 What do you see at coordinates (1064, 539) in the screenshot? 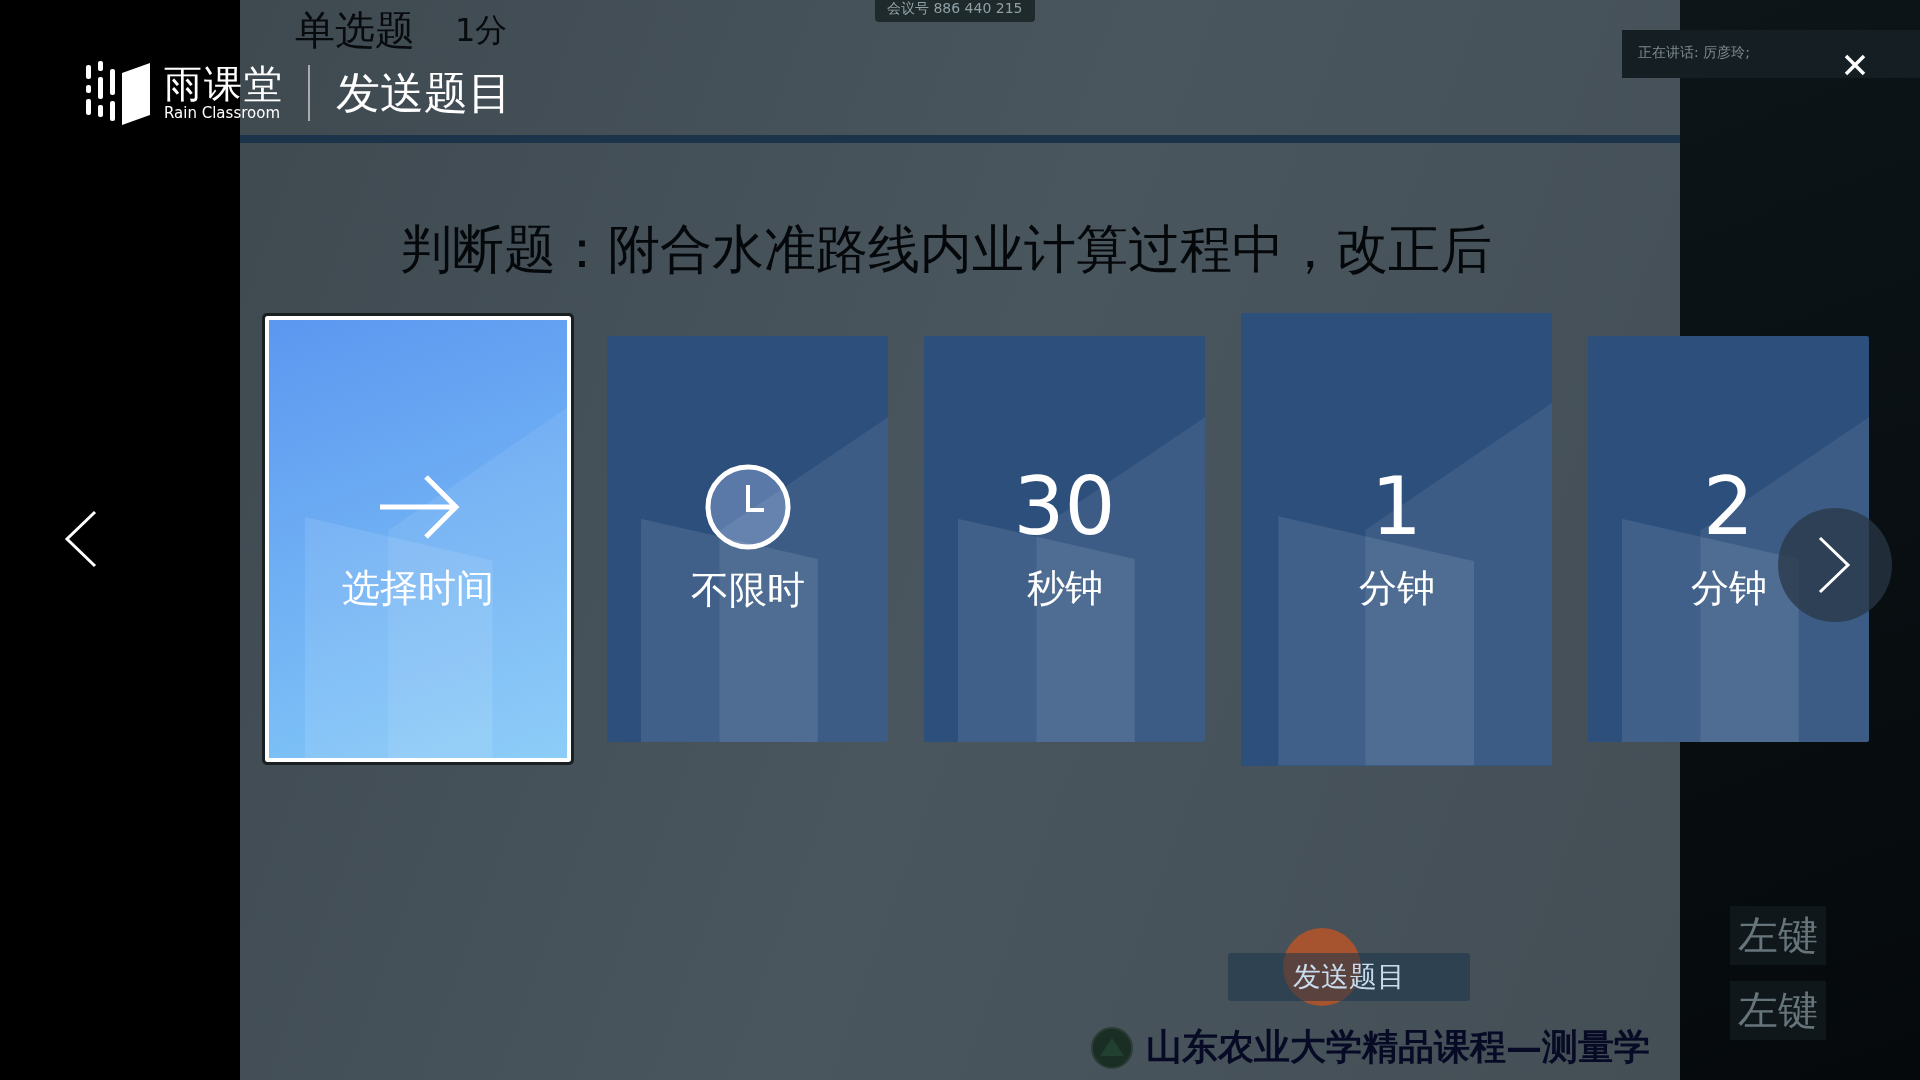
I see `time-option-card: 30 秒钟` at bounding box center [1064, 539].